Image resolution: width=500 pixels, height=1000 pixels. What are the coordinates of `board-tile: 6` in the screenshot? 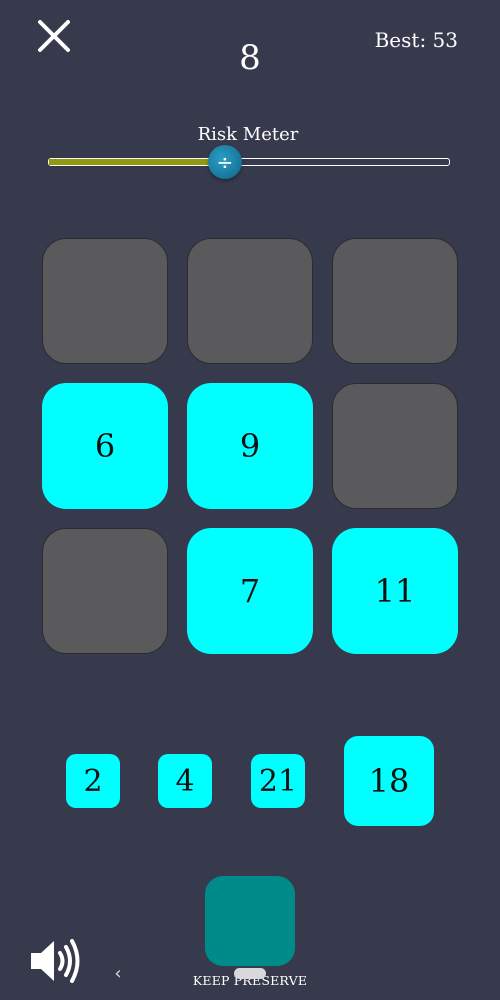 It's located at (105, 446).